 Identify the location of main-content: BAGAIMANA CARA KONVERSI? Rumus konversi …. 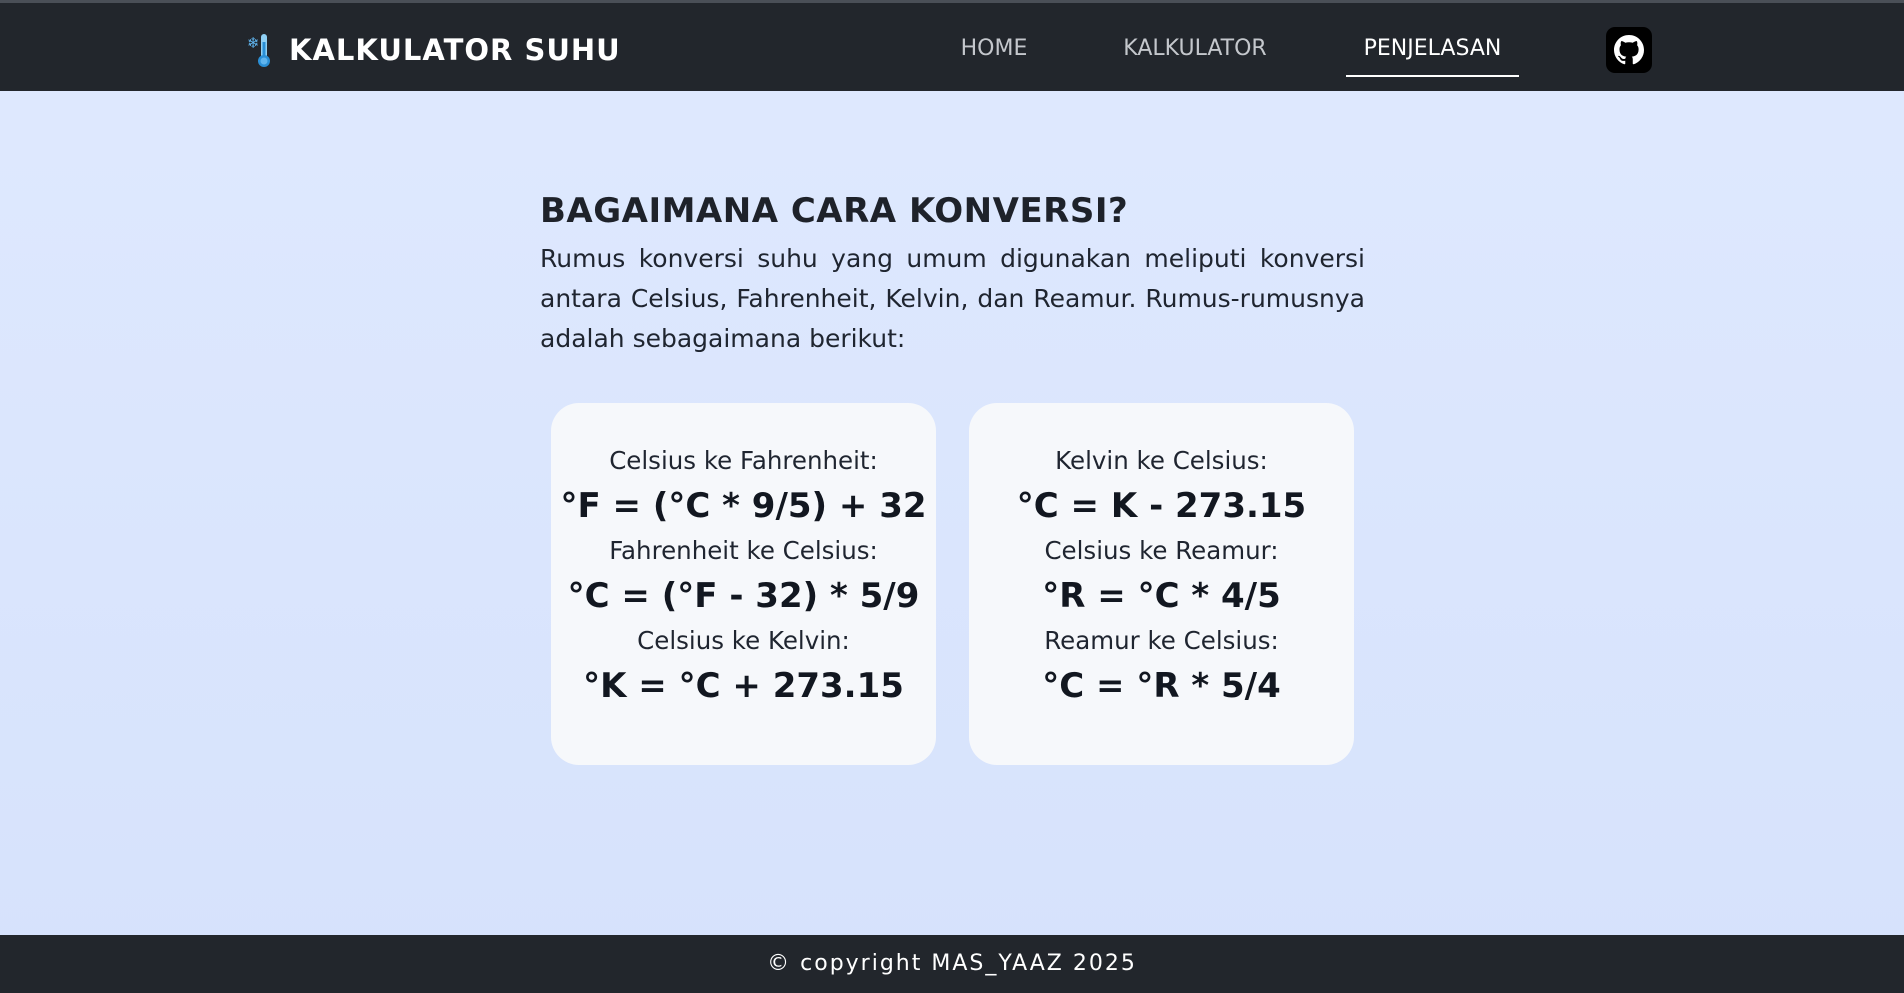
(952, 272).